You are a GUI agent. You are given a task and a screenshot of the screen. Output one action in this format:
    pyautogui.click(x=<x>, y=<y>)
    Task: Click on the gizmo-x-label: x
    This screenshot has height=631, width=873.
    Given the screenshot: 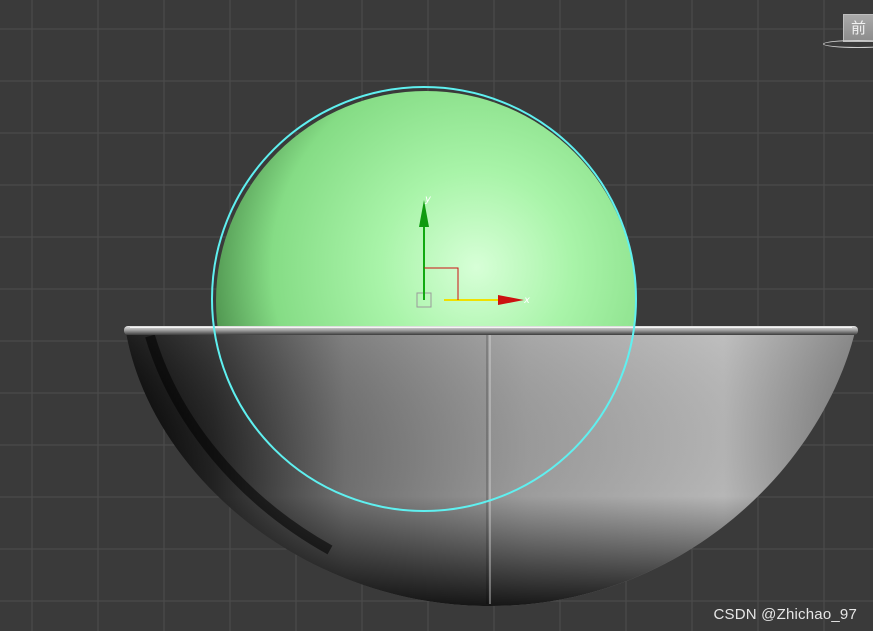 What is the action you would take?
    pyautogui.click(x=526, y=300)
    